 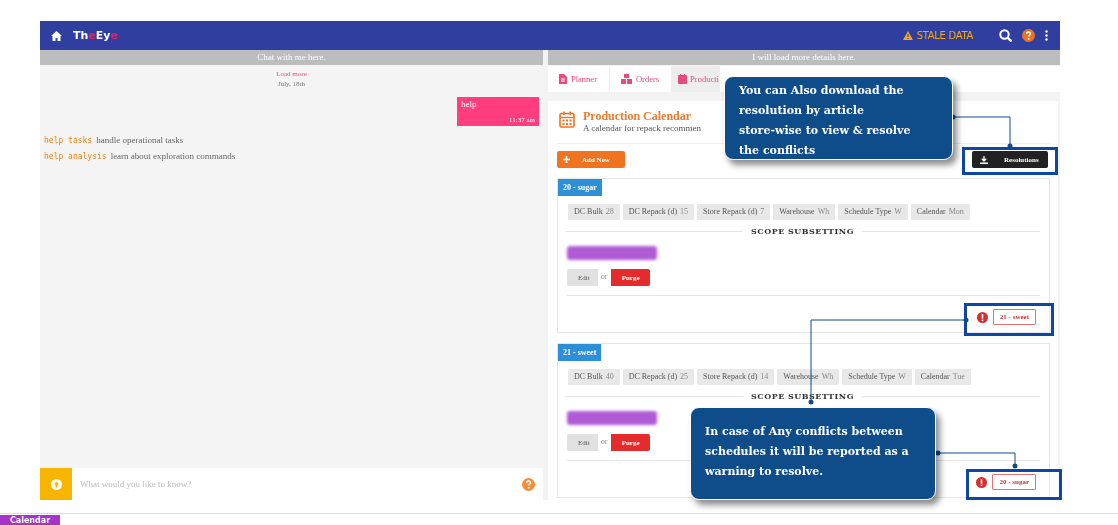 What do you see at coordinates (638, 116) in the screenshot?
I see `calendar-title: Production Calendar` at bounding box center [638, 116].